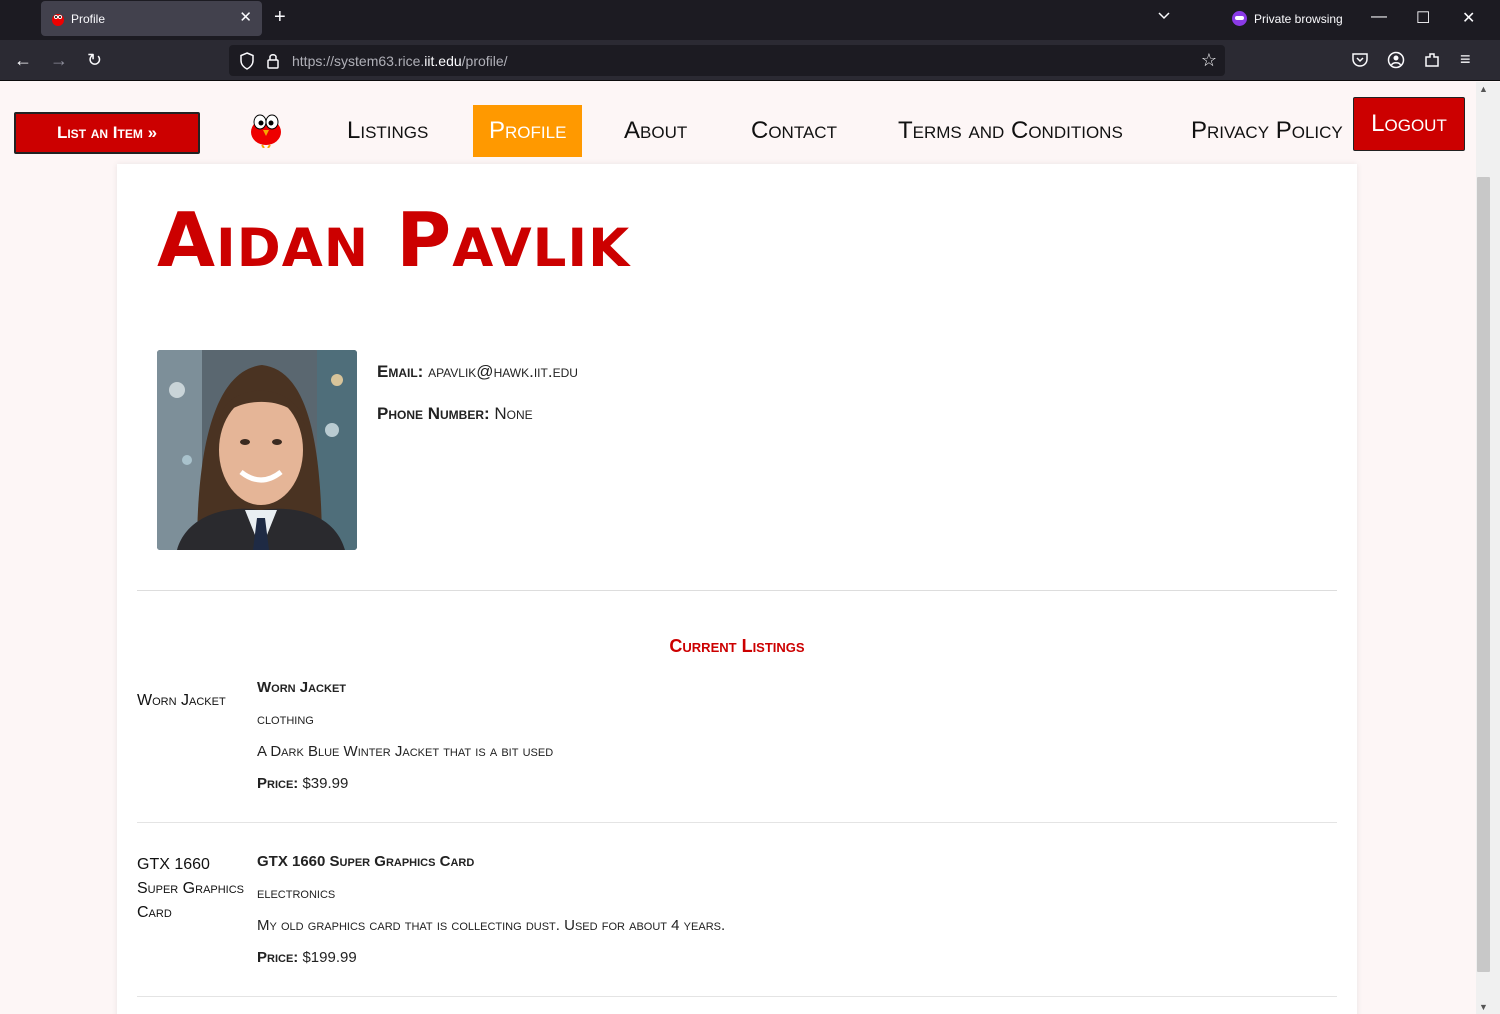 This screenshot has width=1500, height=1014. What do you see at coordinates (750, 20) in the screenshot?
I see `browser-tab-bar: Profile ✕ + Private browsing — ☐ ✕` at bounding box center [750, 20].